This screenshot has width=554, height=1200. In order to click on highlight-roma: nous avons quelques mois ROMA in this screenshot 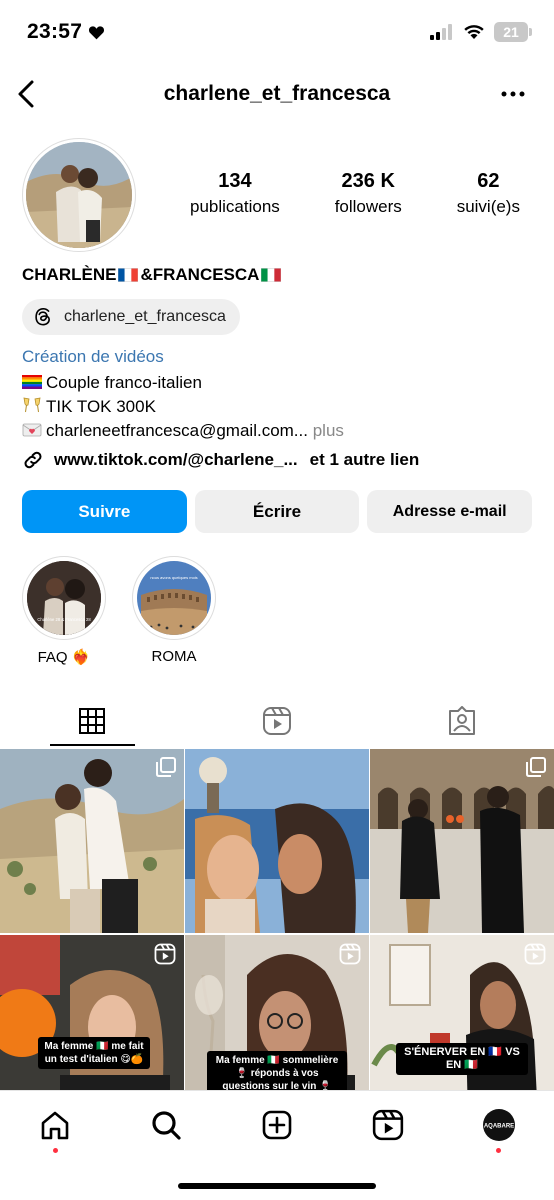, I will do `click(174, 611)`.